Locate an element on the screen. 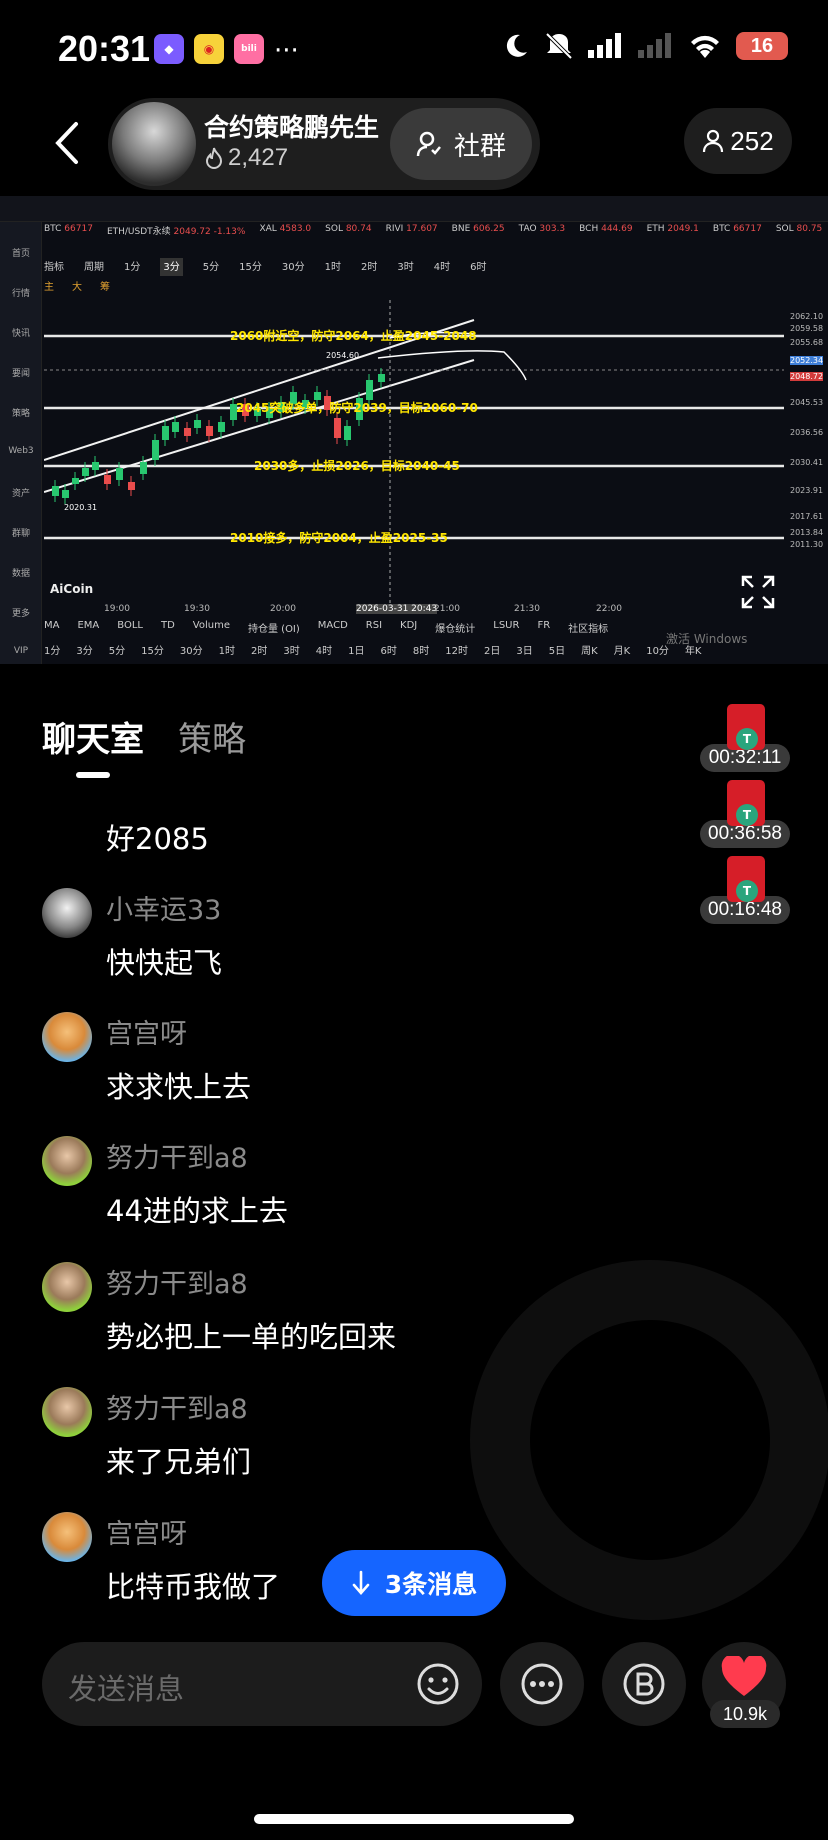  more-button is located at coordinates (542, 1684).